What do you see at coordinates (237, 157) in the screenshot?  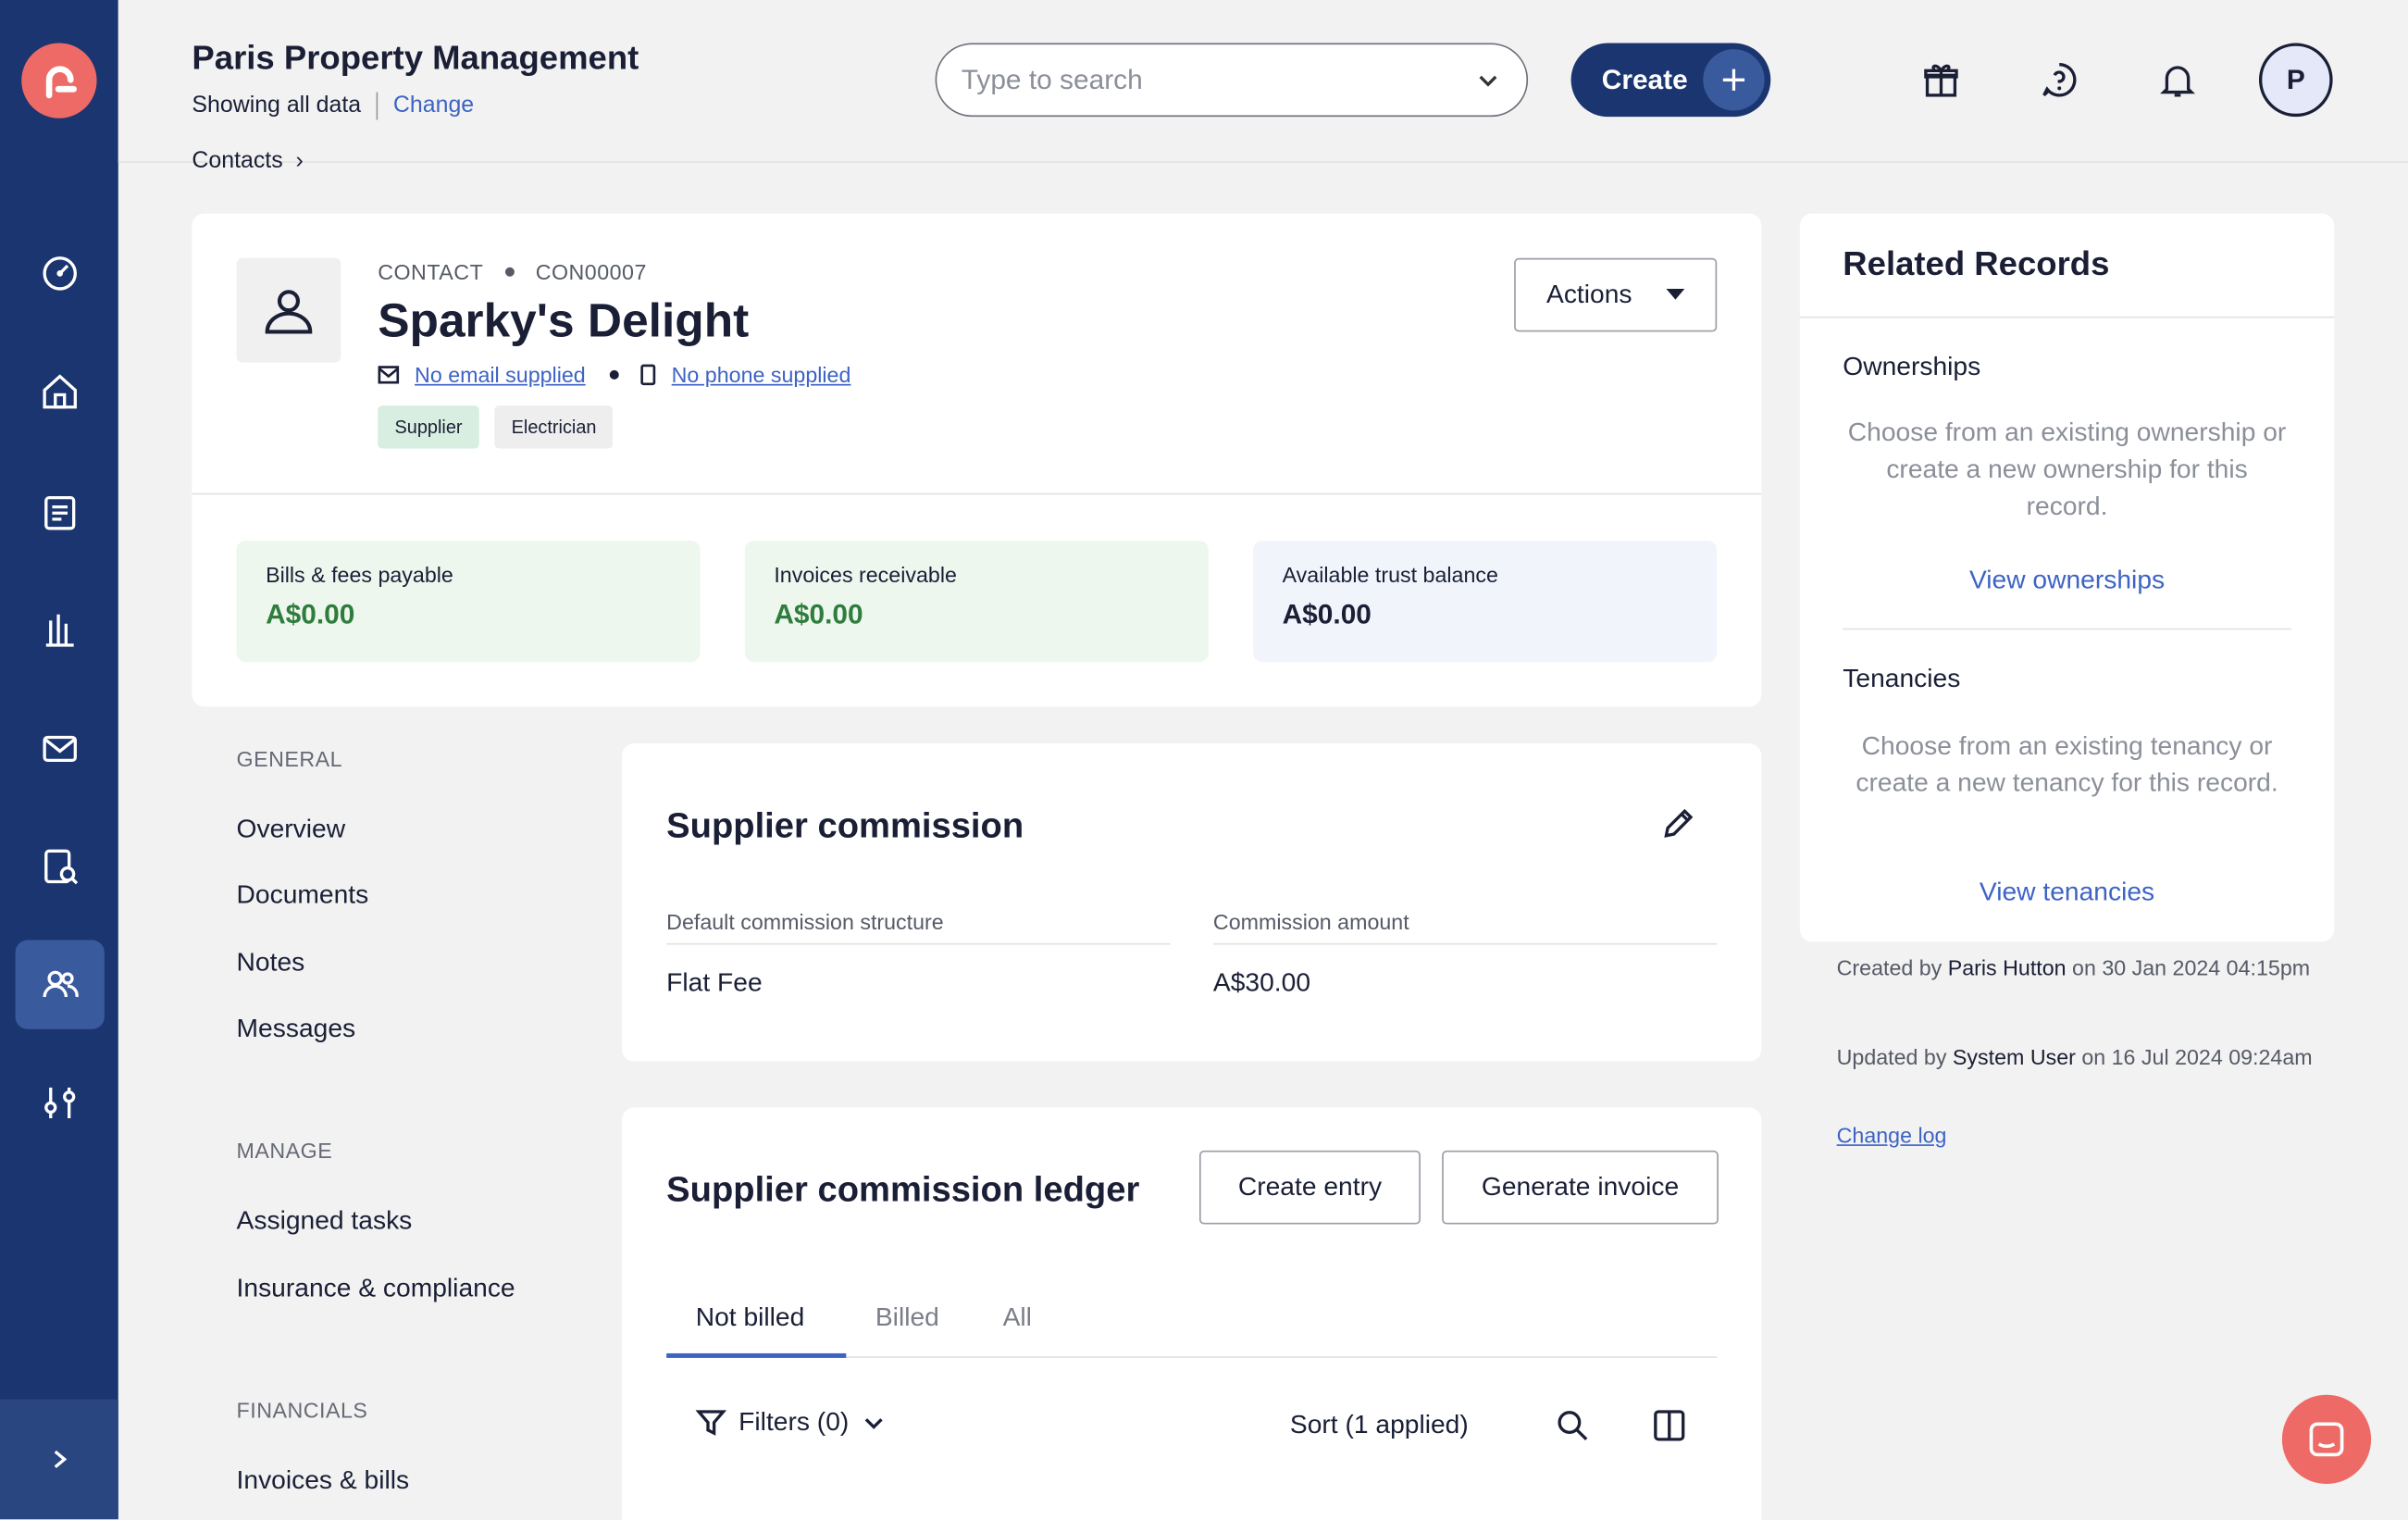 I see `breadcrumb-contacts: Contacts` at bounding box center [237, 157].